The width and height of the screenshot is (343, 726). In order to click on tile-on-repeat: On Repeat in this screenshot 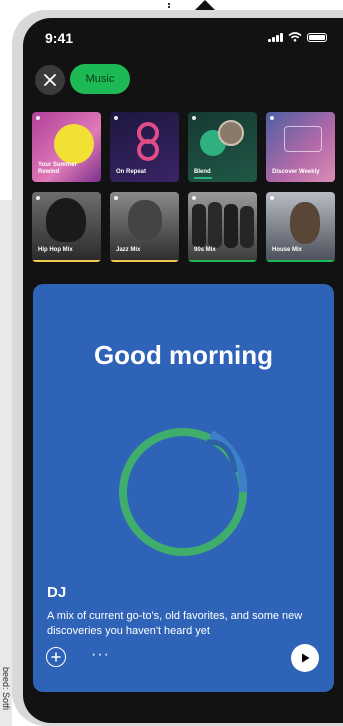, I will do `click(144, 147)`.